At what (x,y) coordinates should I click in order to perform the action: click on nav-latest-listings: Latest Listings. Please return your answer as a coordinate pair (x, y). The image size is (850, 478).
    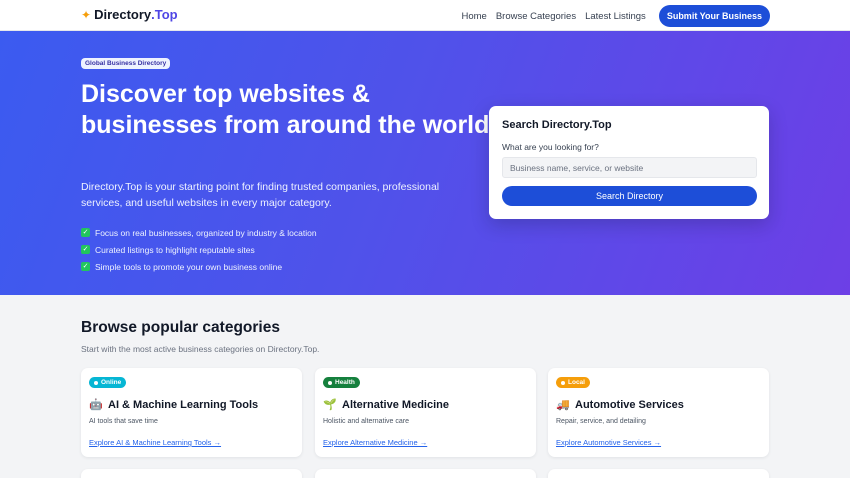
    Looking at the image, I should click on (615, 16).